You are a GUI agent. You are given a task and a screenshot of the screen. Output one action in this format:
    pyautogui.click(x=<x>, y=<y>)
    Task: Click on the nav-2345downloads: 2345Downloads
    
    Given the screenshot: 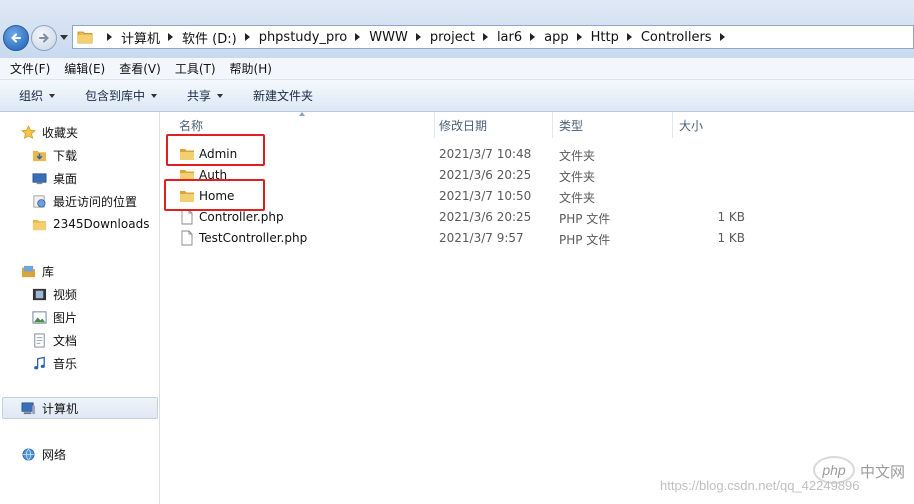 What is the action you would take?
    pyautogui.click(x=90, y=224)
    